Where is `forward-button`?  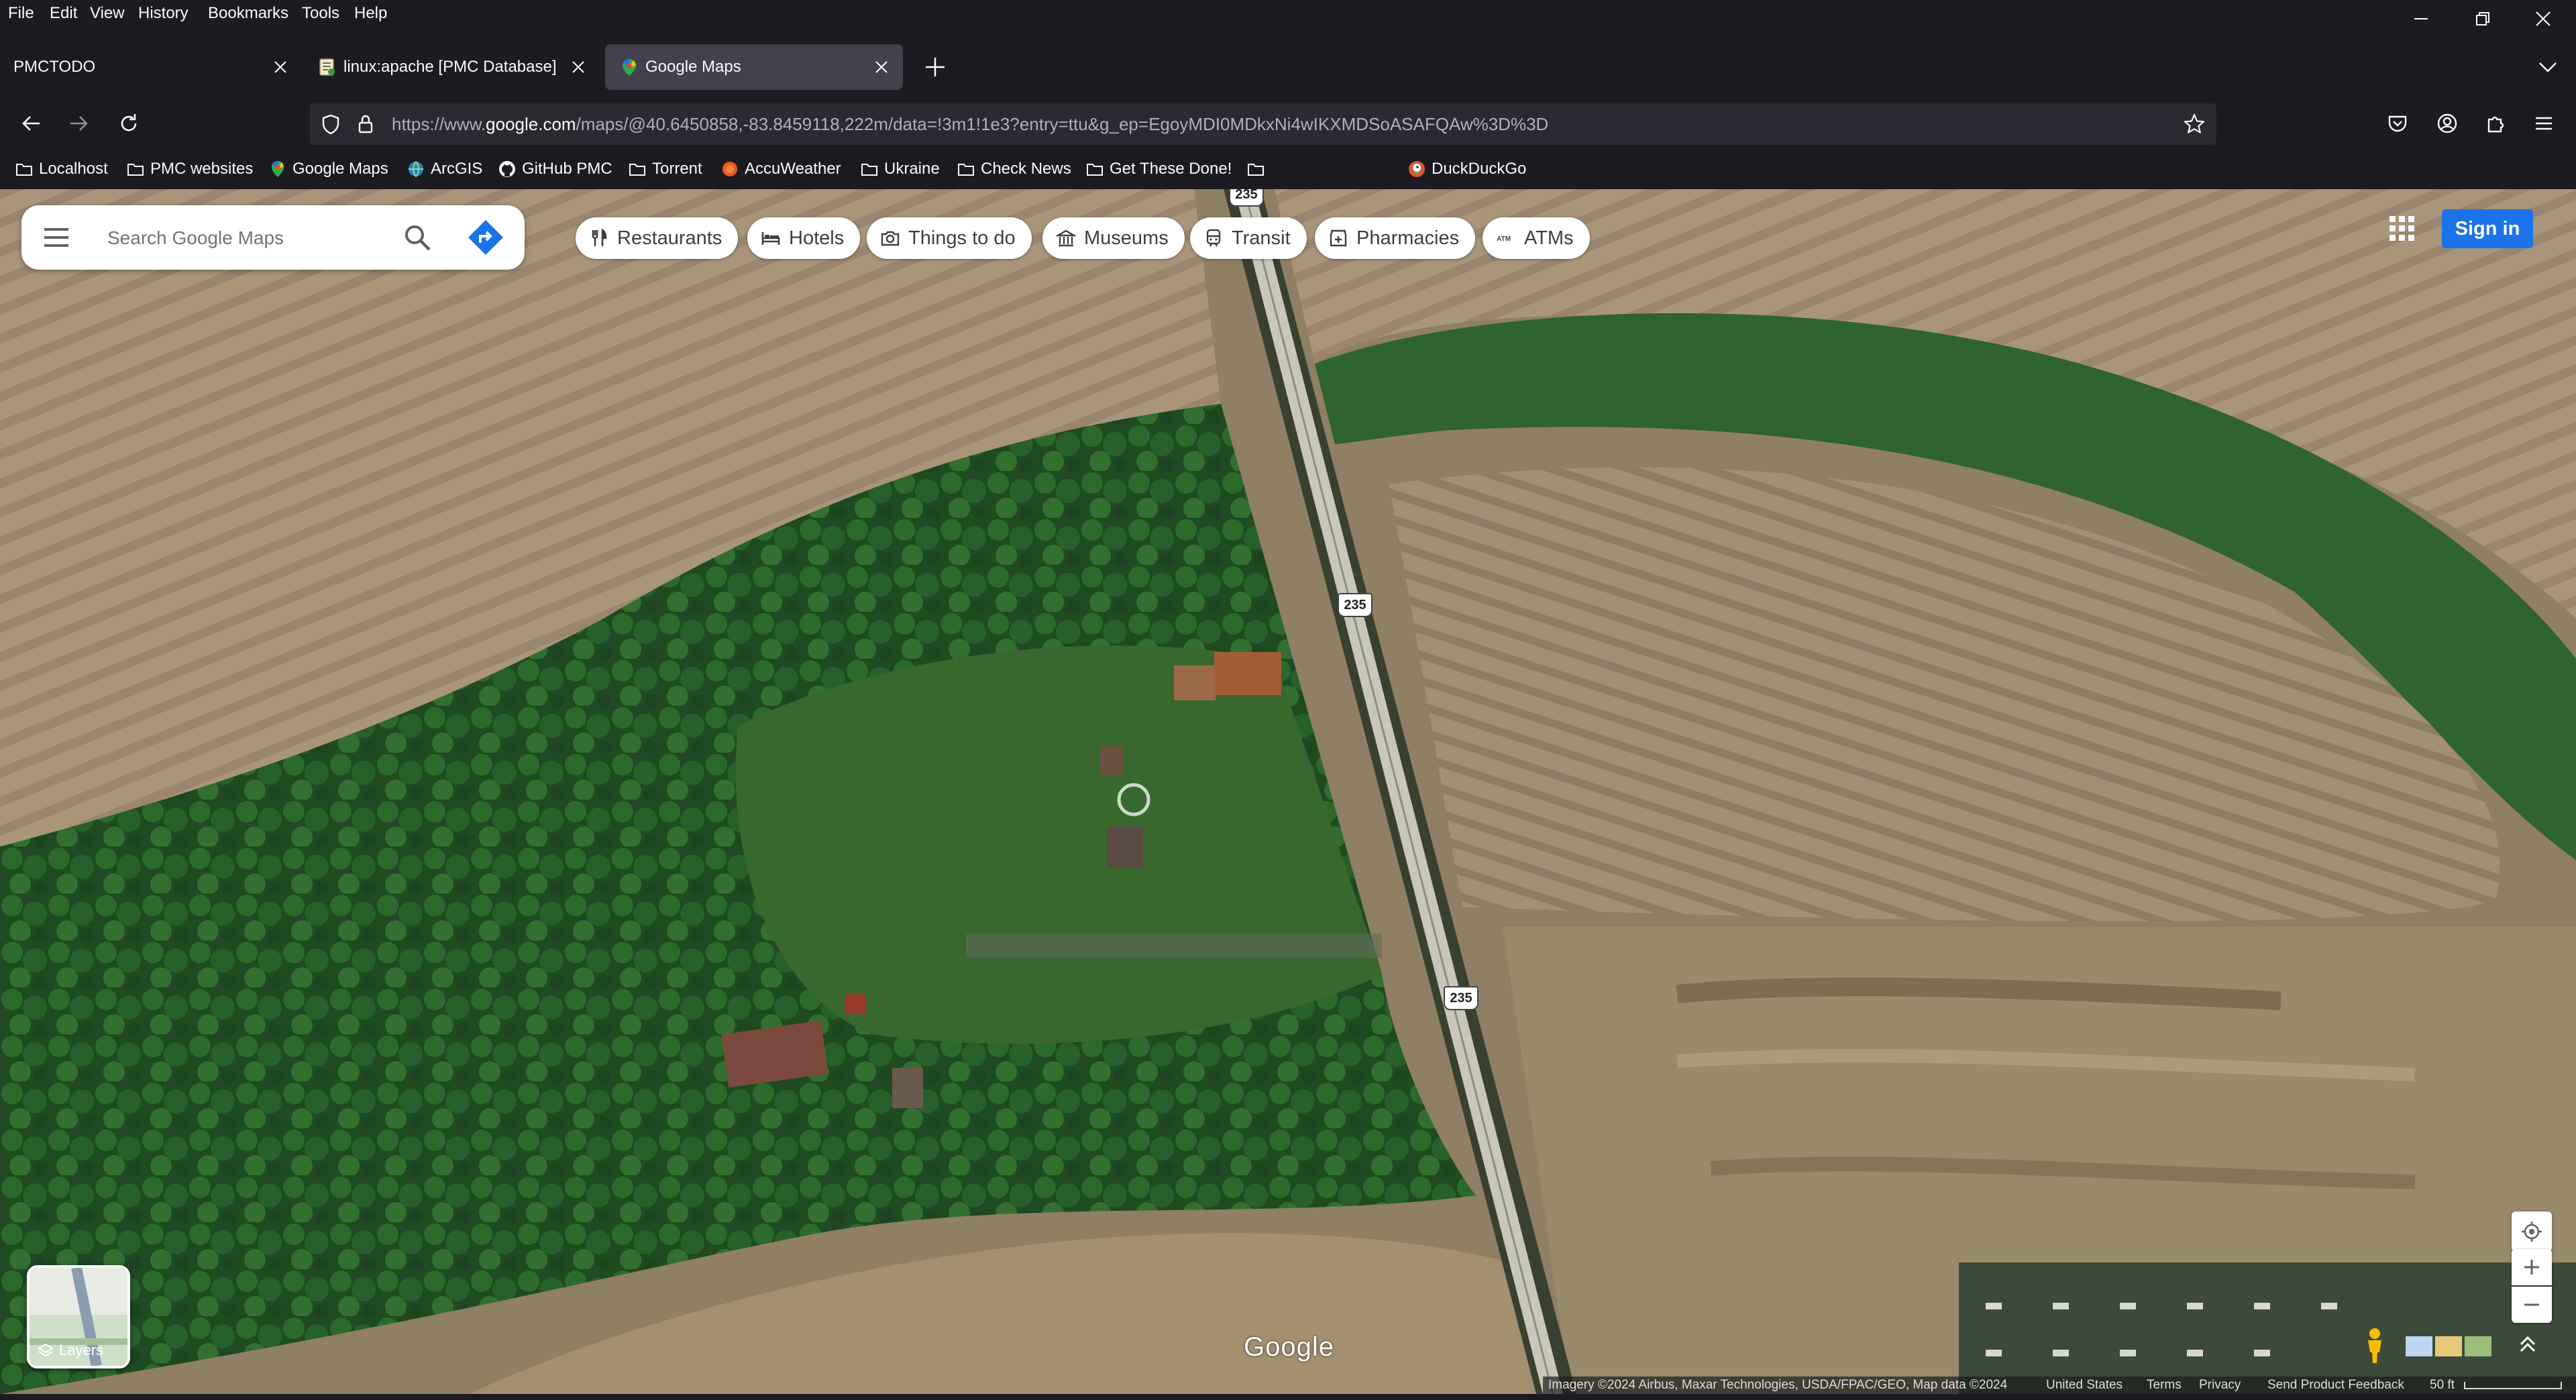 forward-button is located at coordinates (79, 123).